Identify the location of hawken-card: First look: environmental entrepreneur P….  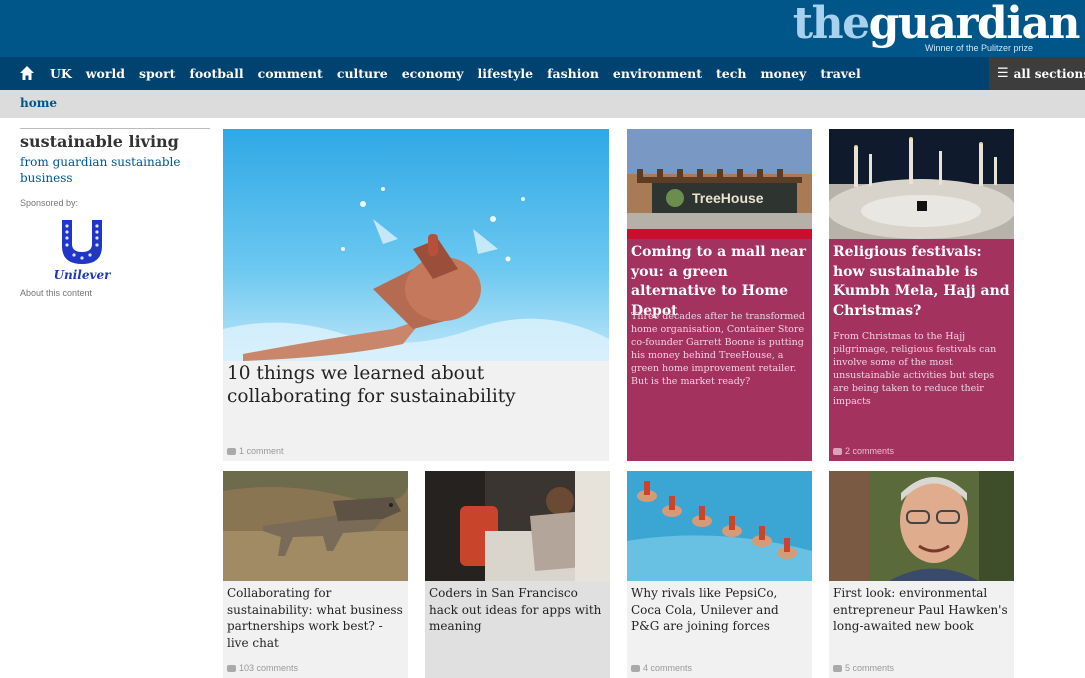
(921, 574).